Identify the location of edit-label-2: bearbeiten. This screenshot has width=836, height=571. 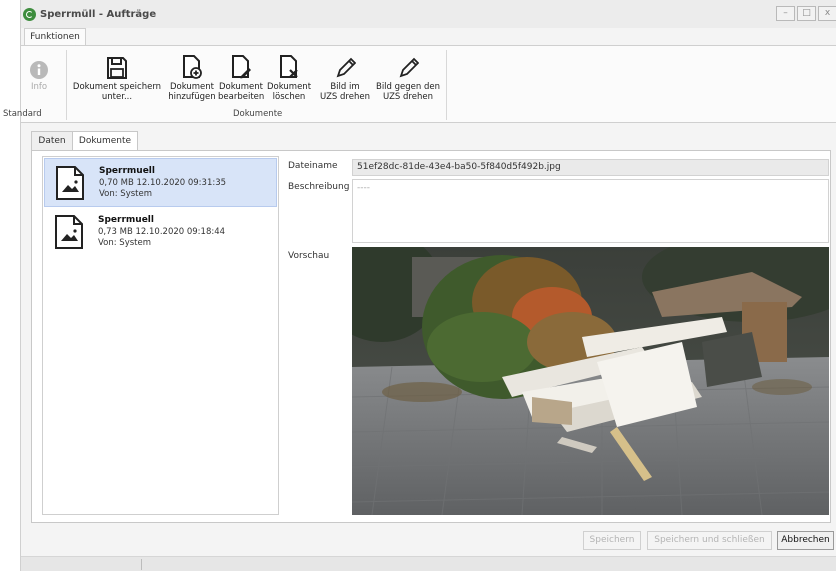
(241, 97).